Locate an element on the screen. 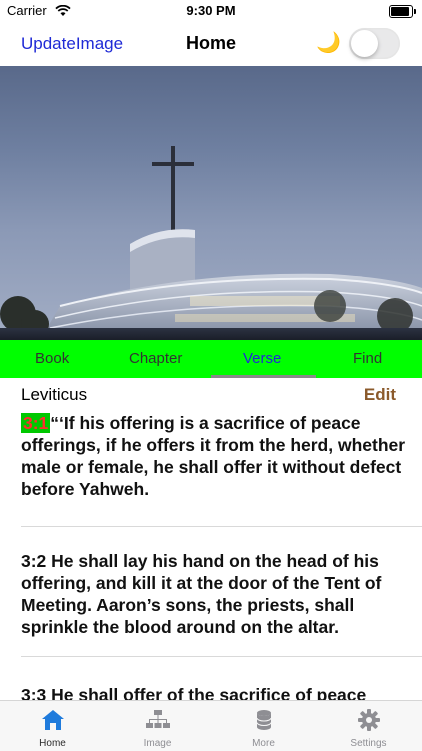 This screenshot has width=422, height=751. tab-find: Find is located at coordinates (367, 358).